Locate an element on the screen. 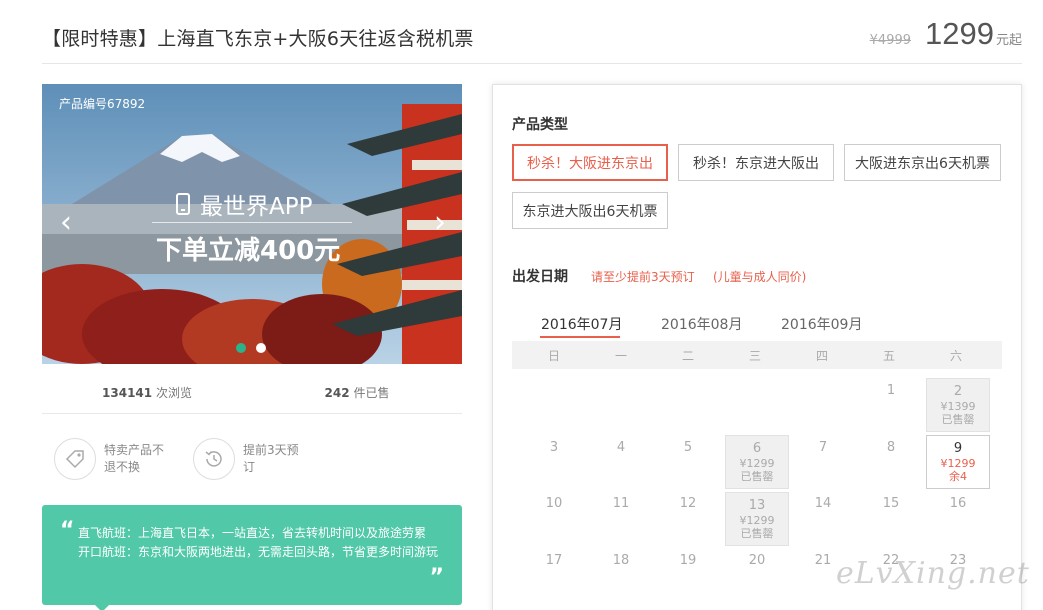 This screenshot has height=610, width=1043. original-price: ¥4999 is located at coordinates (890, 40).